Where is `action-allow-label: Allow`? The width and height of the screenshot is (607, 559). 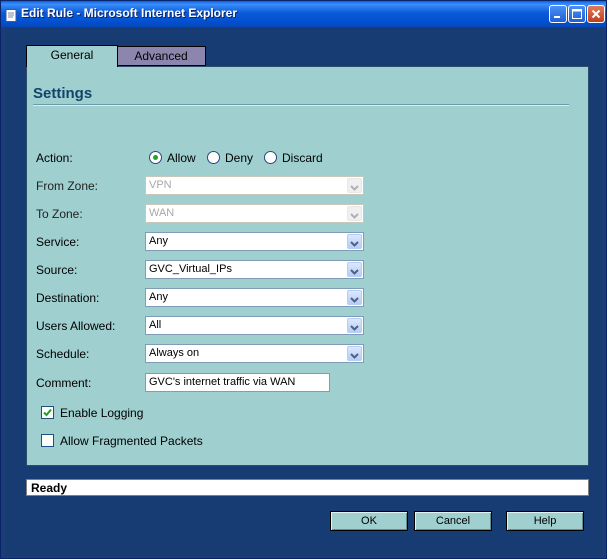 action-allow-label: Allow is located at coordinates (181, 158).